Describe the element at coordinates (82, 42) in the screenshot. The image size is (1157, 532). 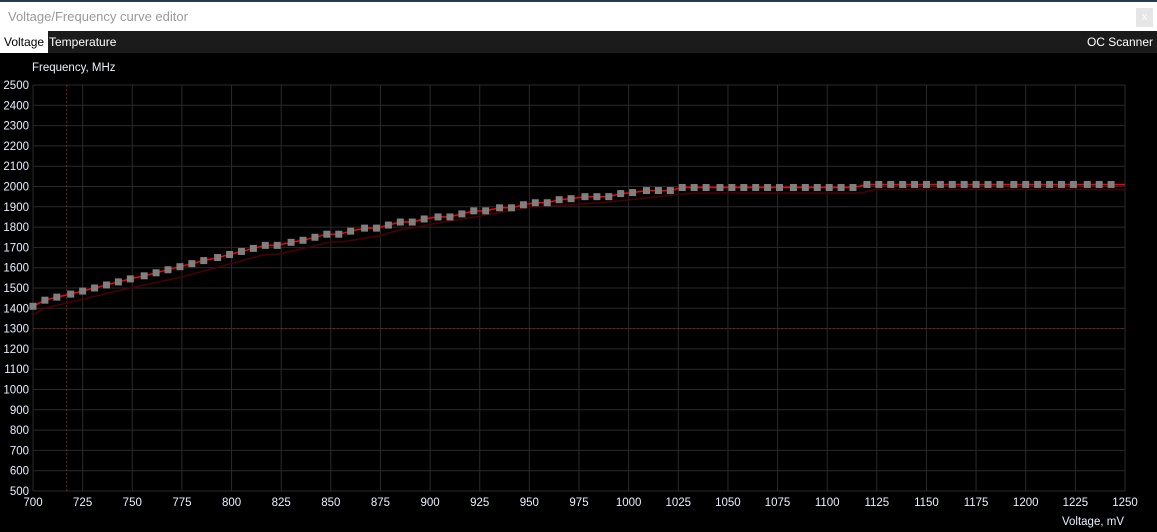
I see `tab-temperature: Temperature` at that location.